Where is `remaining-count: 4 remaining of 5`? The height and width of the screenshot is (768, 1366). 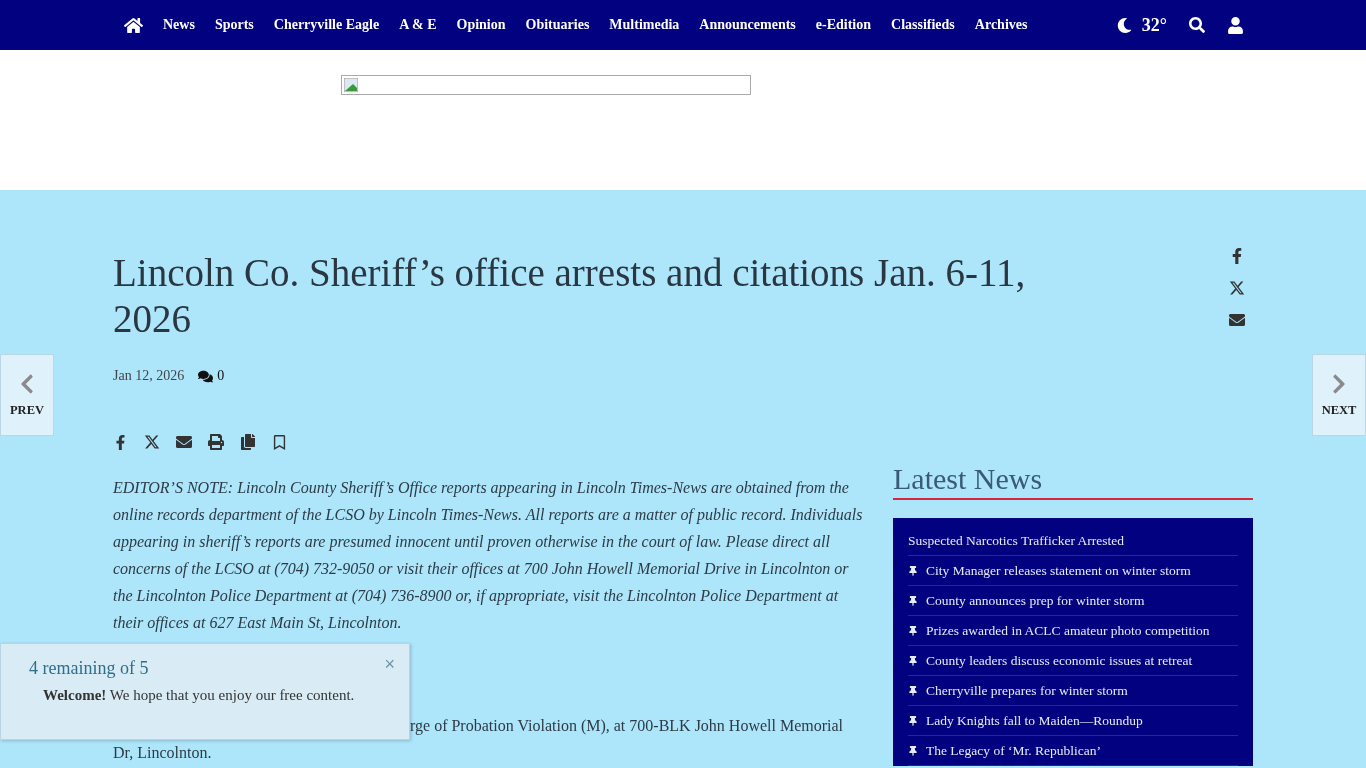
remaining-count: 4 remaining of 5 is located at coordinates (89, 668).